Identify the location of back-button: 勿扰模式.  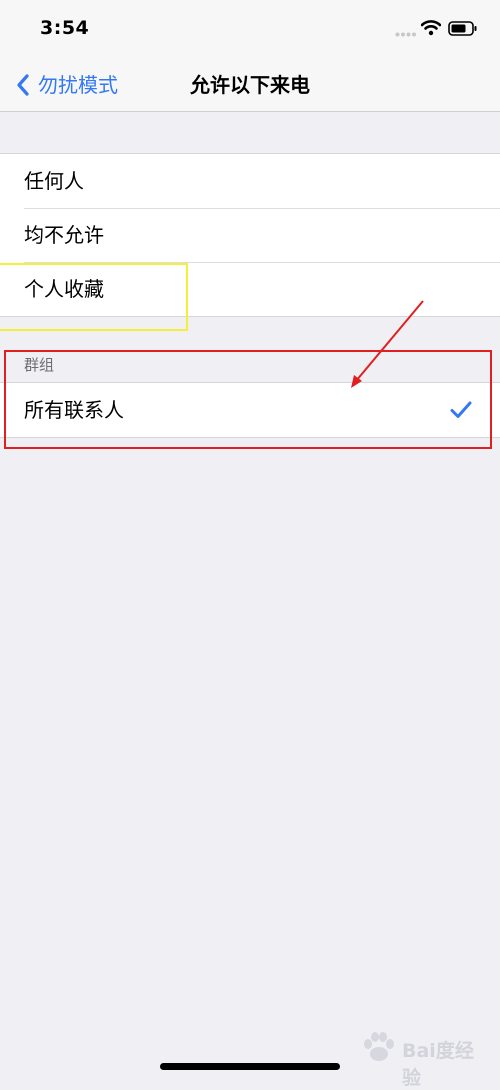
(66, 85).